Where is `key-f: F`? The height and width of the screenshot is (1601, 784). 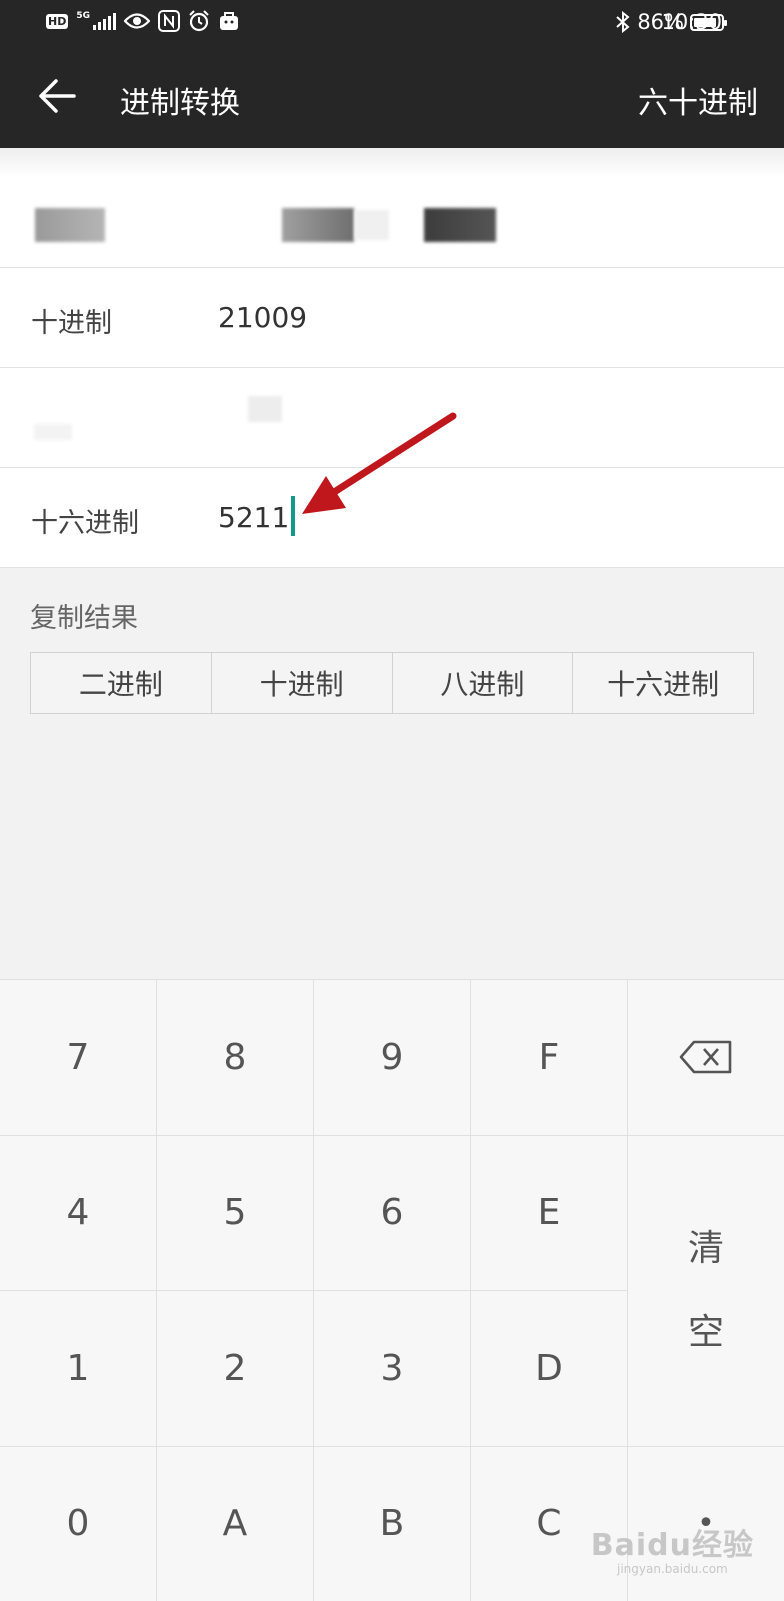
key-f: F is located at coordinates (549, 1057).